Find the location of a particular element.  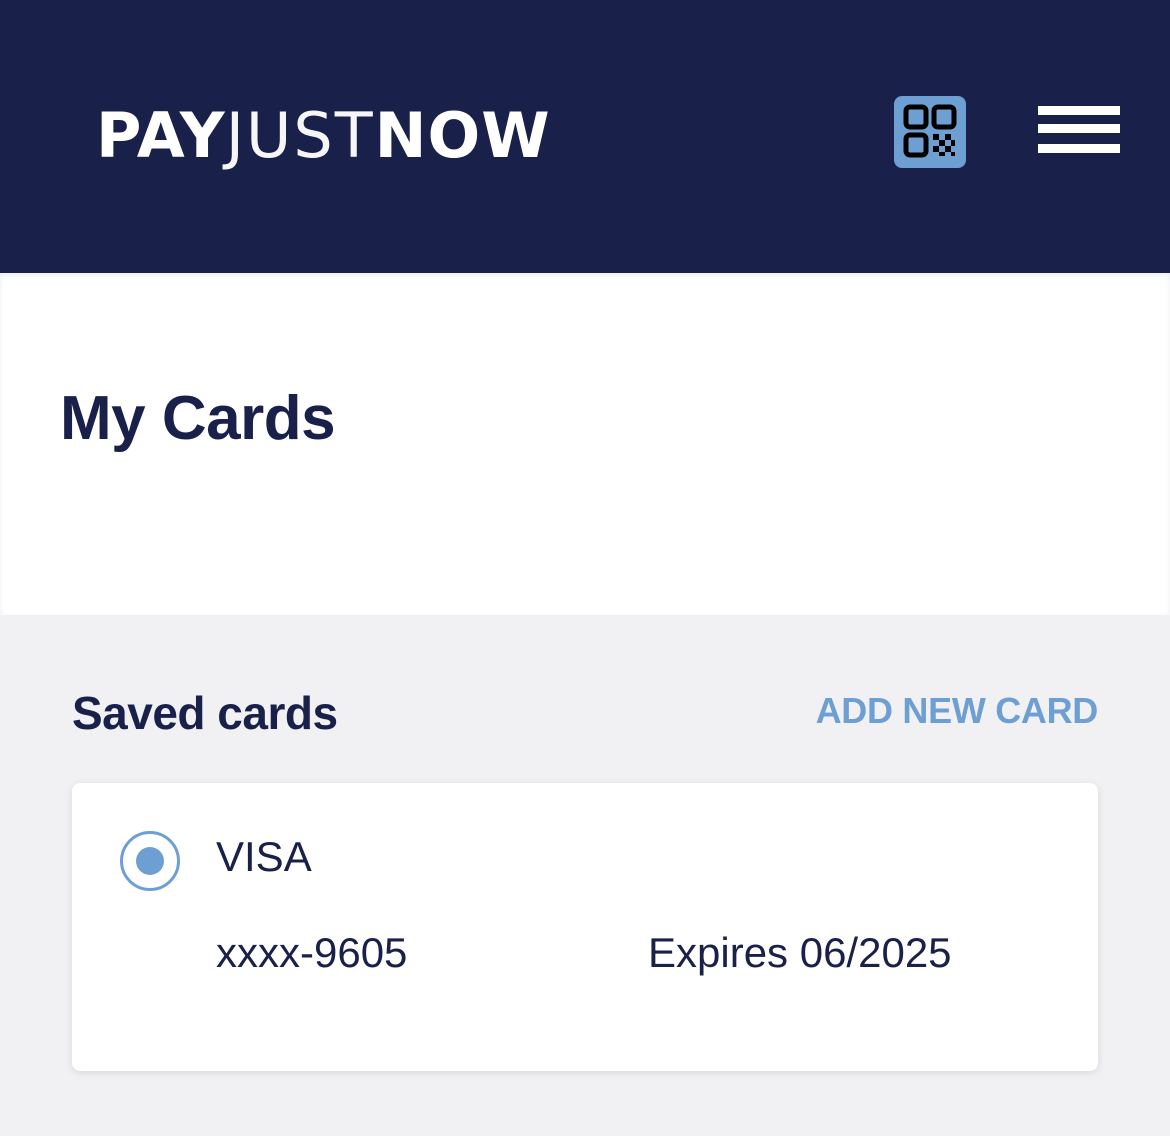

card-expiry: Expires 06/2025 is located at coordinates (800, 952).